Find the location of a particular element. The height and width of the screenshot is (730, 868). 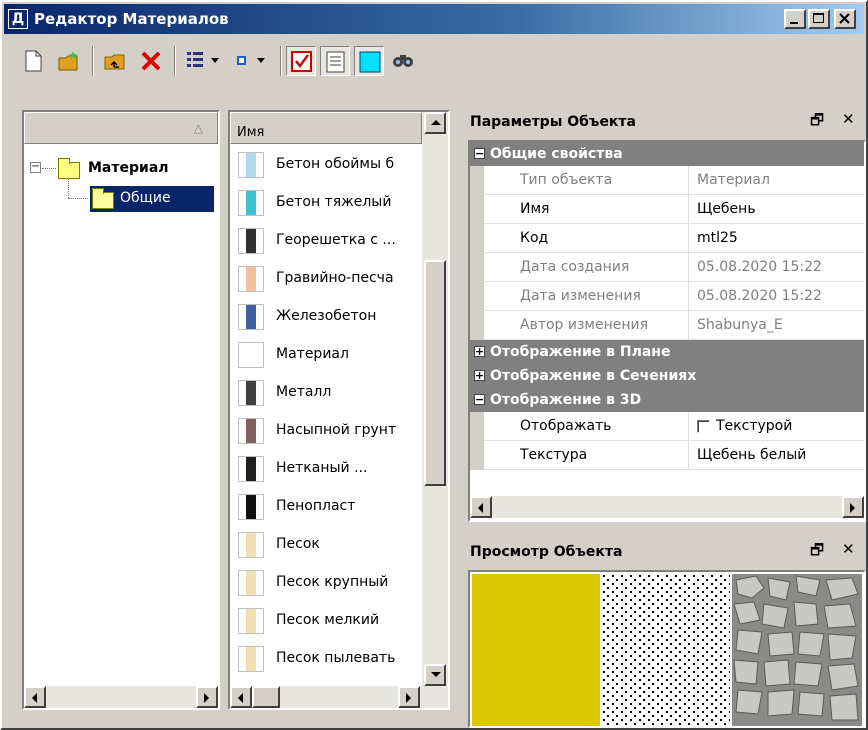

property-row: Имя Щебень is located at coordinates (667, 209).